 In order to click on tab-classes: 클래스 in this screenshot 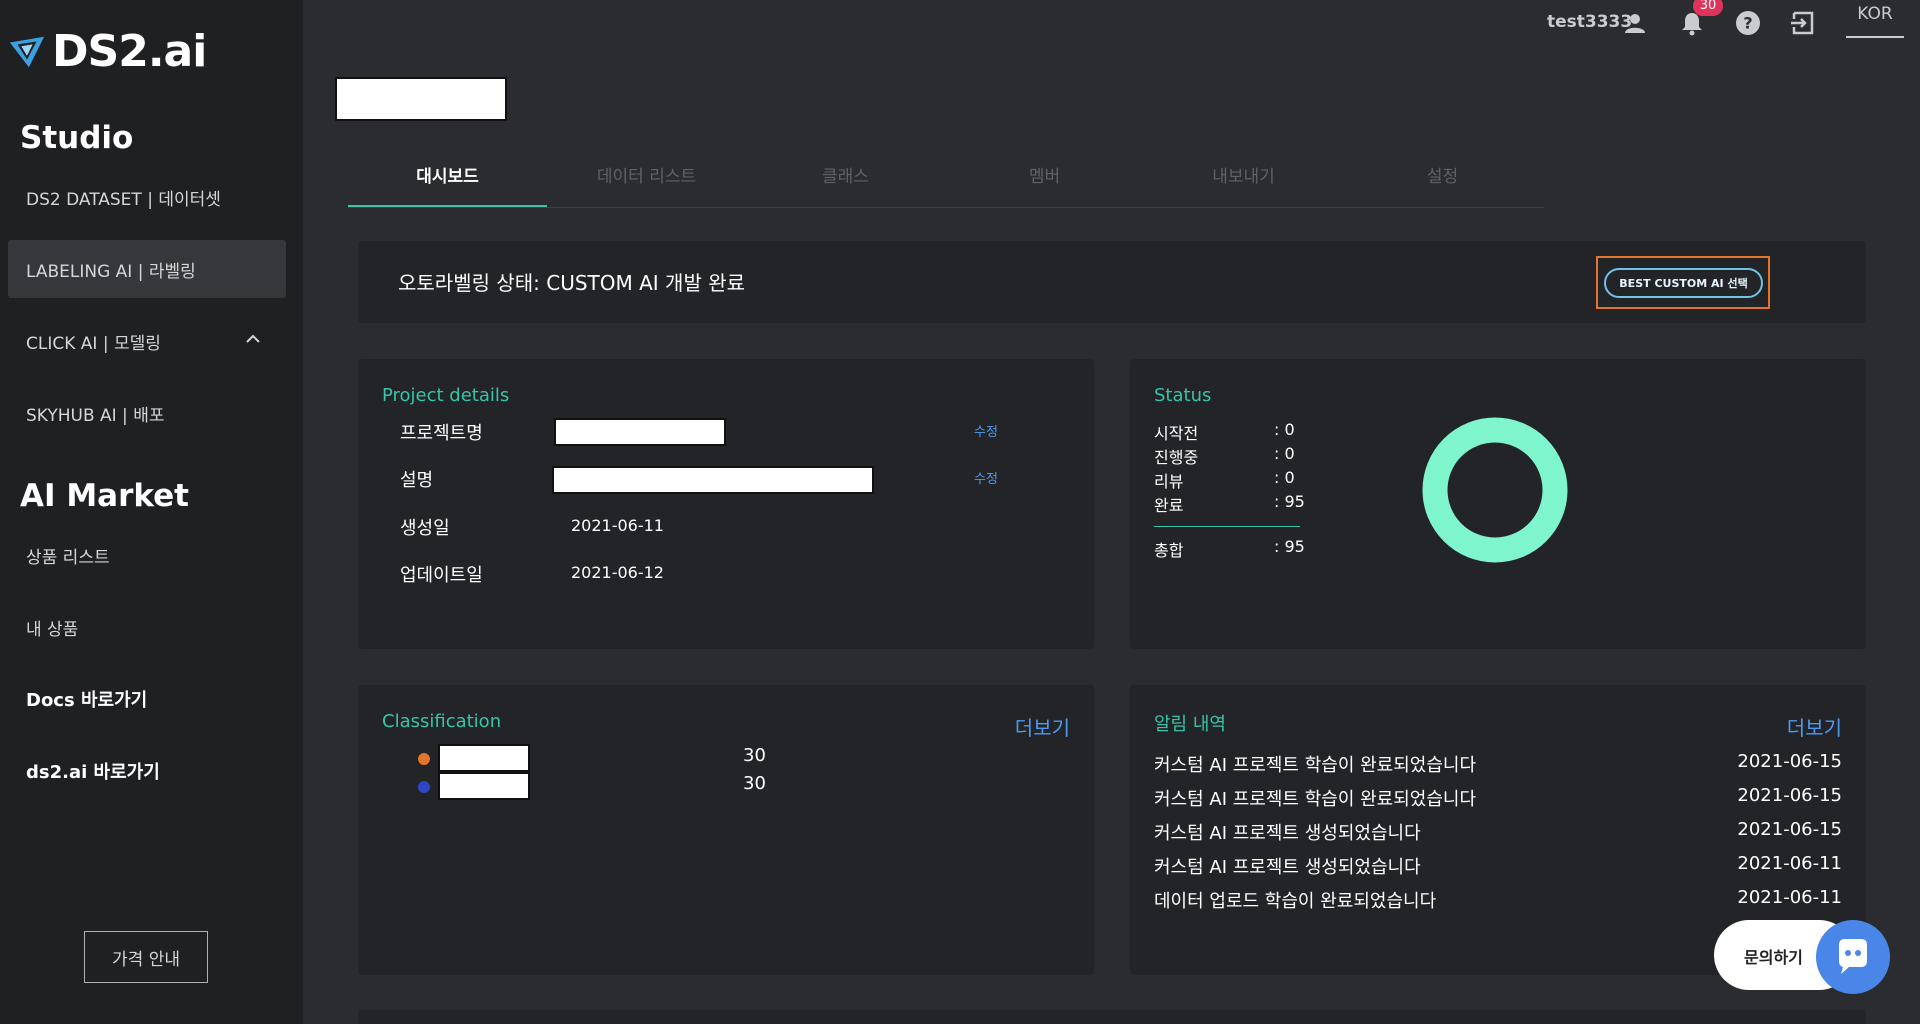, I will do `click(845, 178)`.